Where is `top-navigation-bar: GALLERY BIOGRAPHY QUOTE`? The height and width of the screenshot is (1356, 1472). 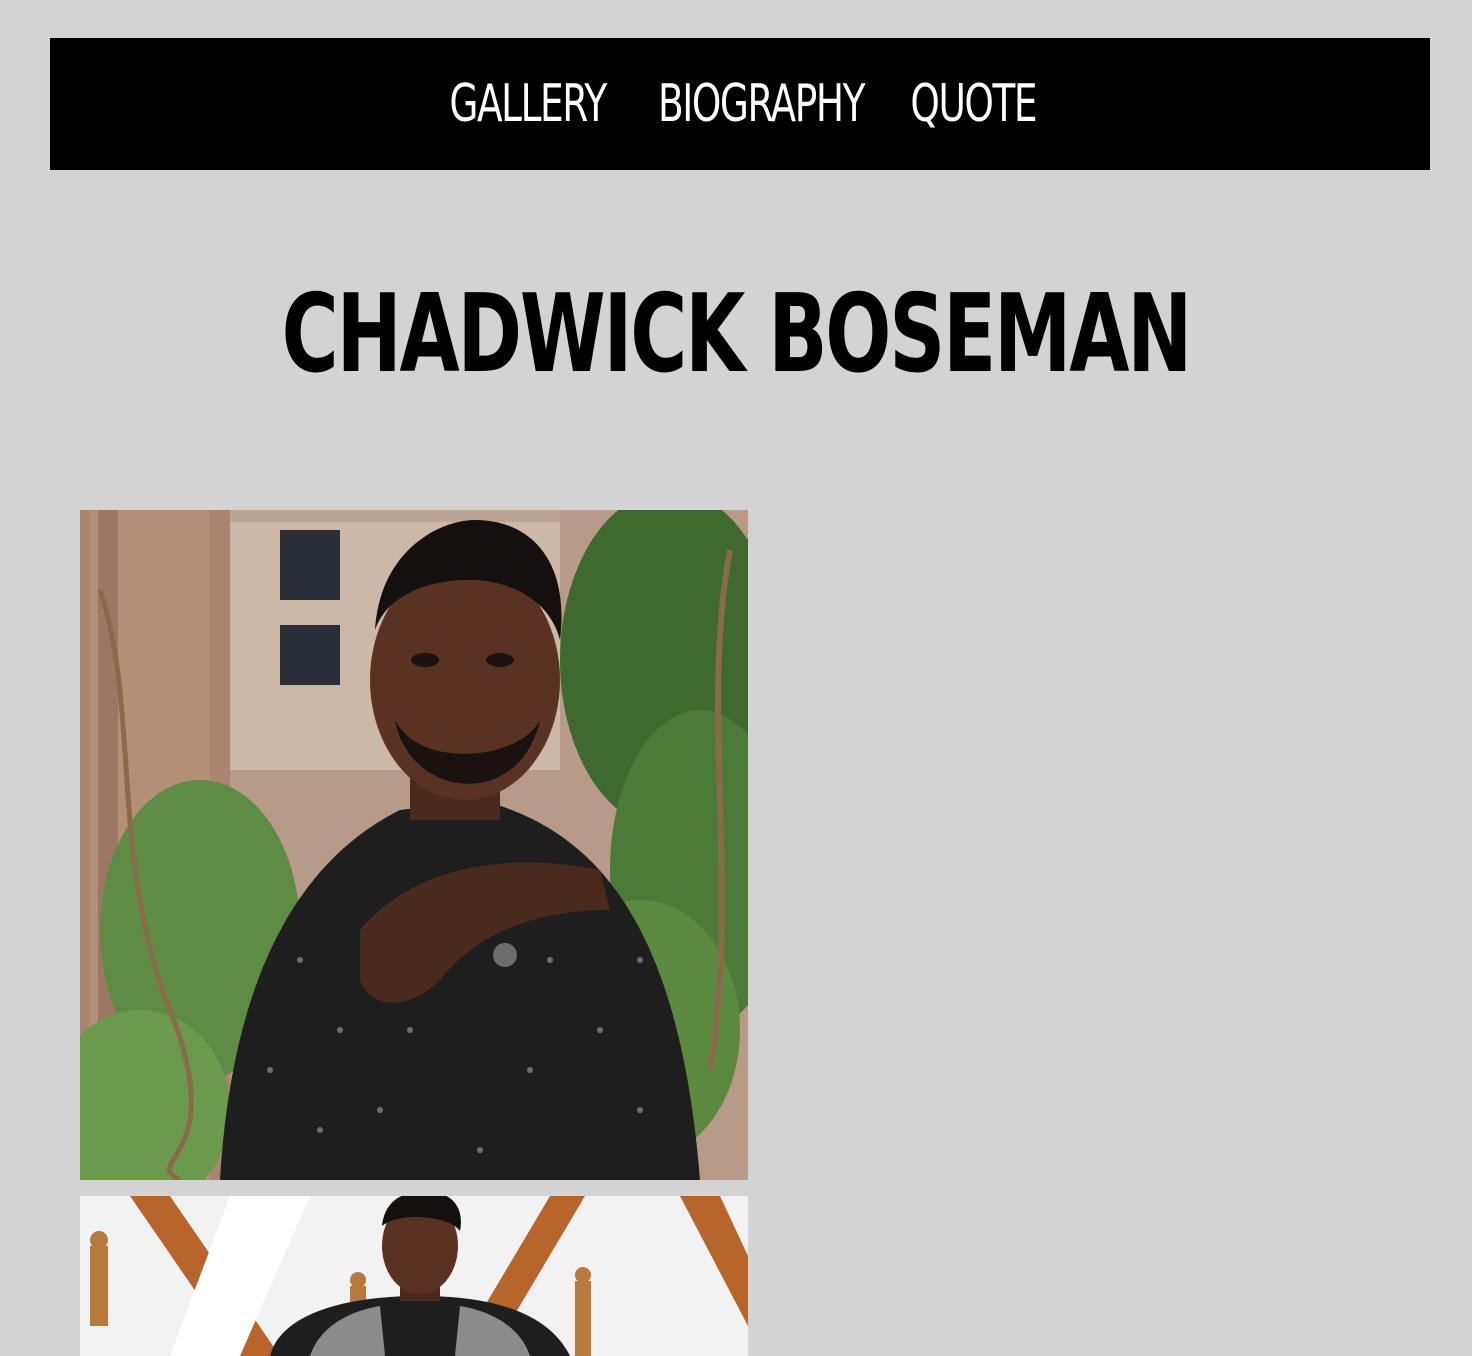 top-navigation-bar: GALLERY BIOGRAPHY QUOTE is located at coordinates (740, 104).